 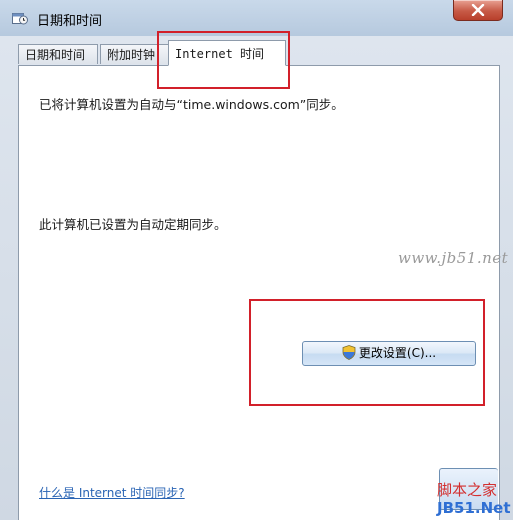 What do you see at coordinates (191, 104) in the screenshot?
I see `sync-status-text: 已将计算机设置为自动与“time.windows.com”同步。` at bounding box center [191, 104].